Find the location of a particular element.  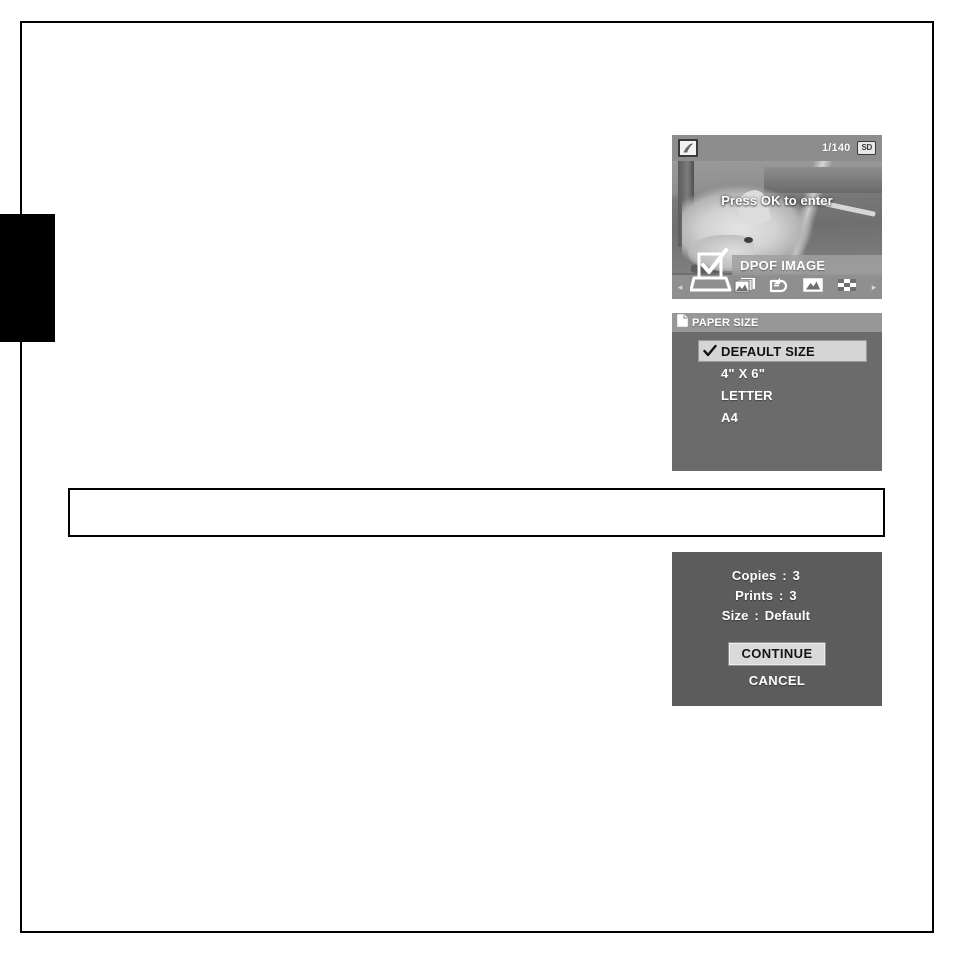

paper-size-option-default: DEFAULT SIZE is located at coordinates (782, 351).